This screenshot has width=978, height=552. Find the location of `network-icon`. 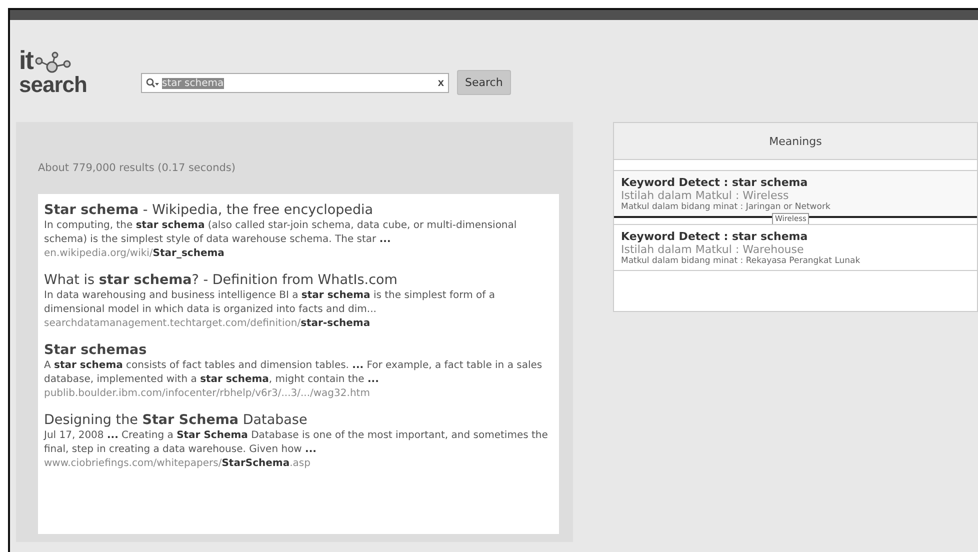

network-icon is located at coordinates (52, 63).